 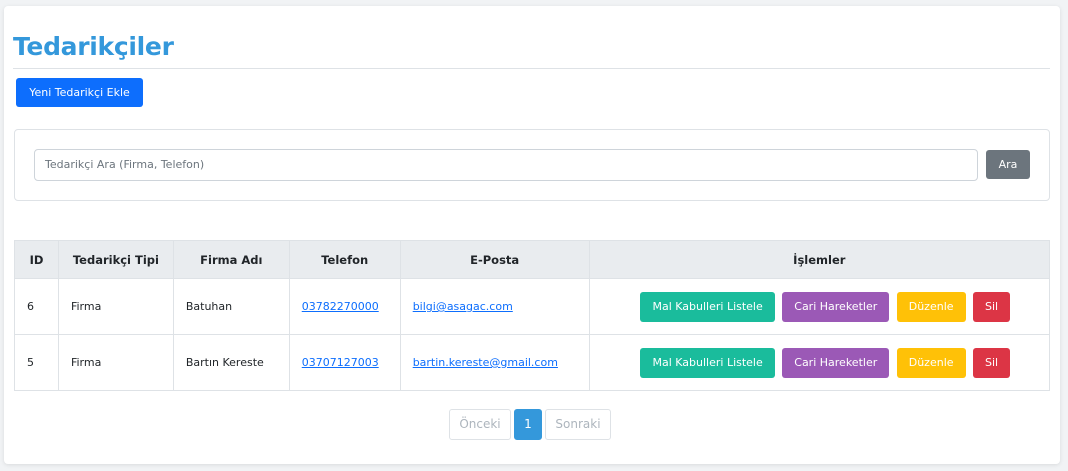 What do you see at coordinates (36, 259) in the screenshot?
I see `header-id: ID` at bounding box center [36, 259].